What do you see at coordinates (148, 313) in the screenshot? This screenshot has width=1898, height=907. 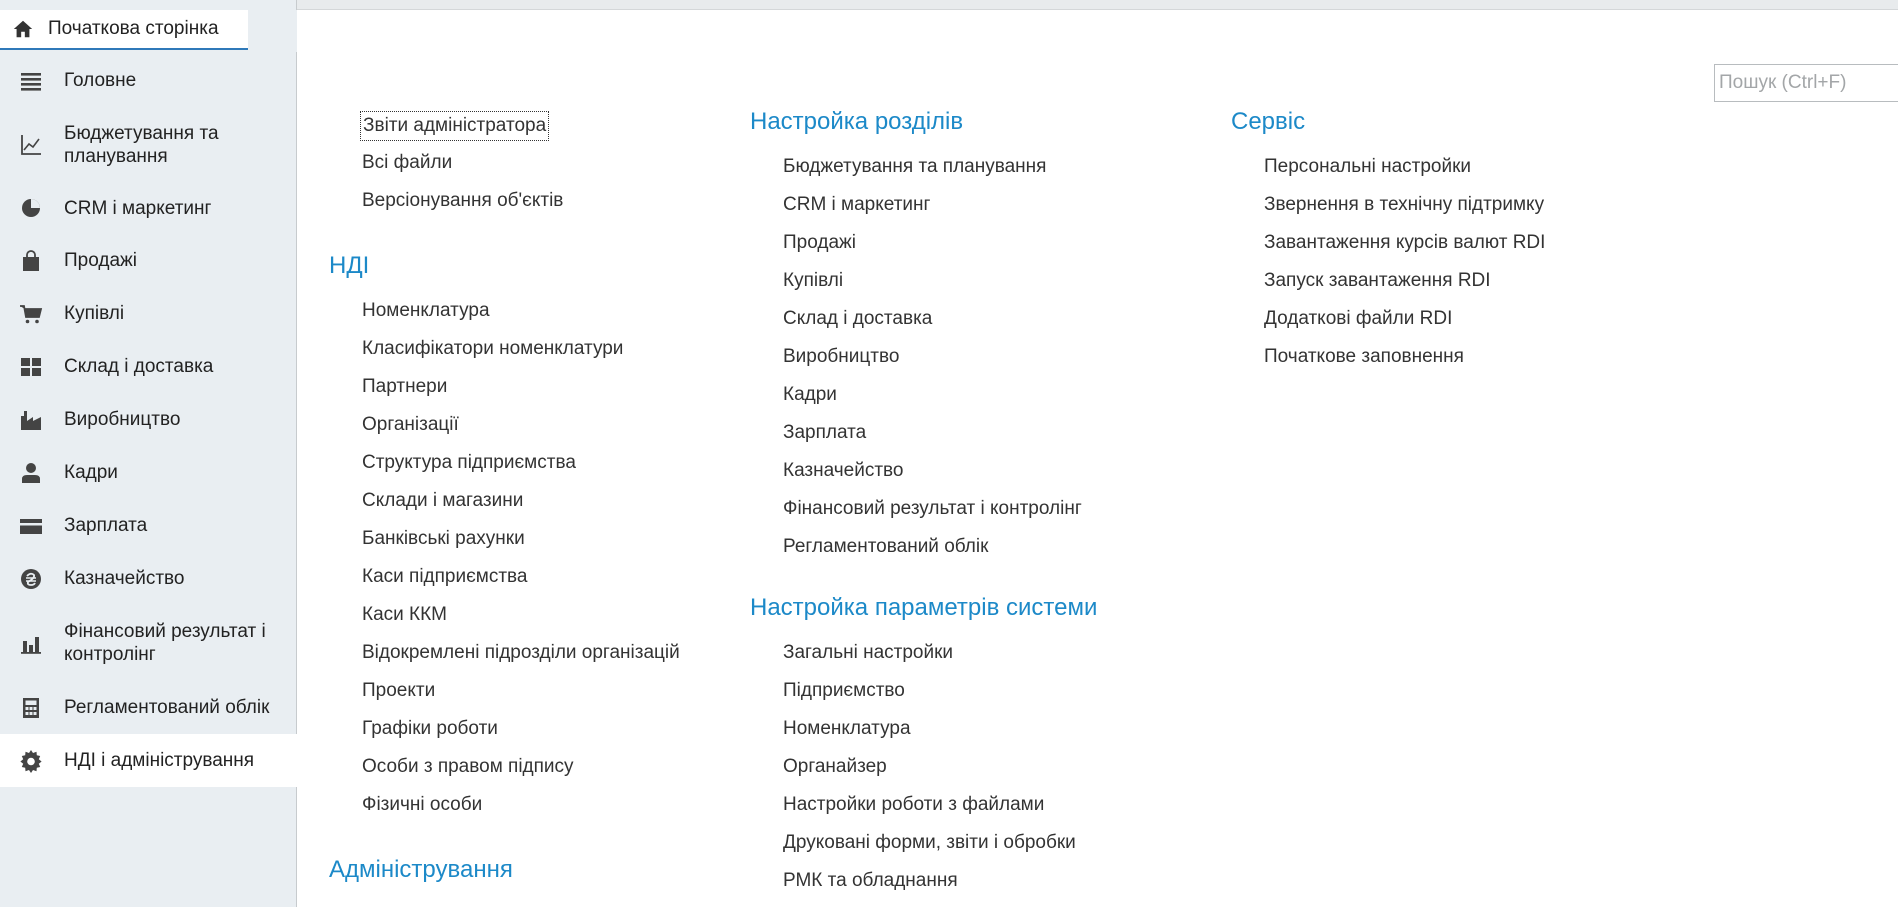 I see `sidebar-item-purchases: Купівлі` at bounding box center [148, 313].